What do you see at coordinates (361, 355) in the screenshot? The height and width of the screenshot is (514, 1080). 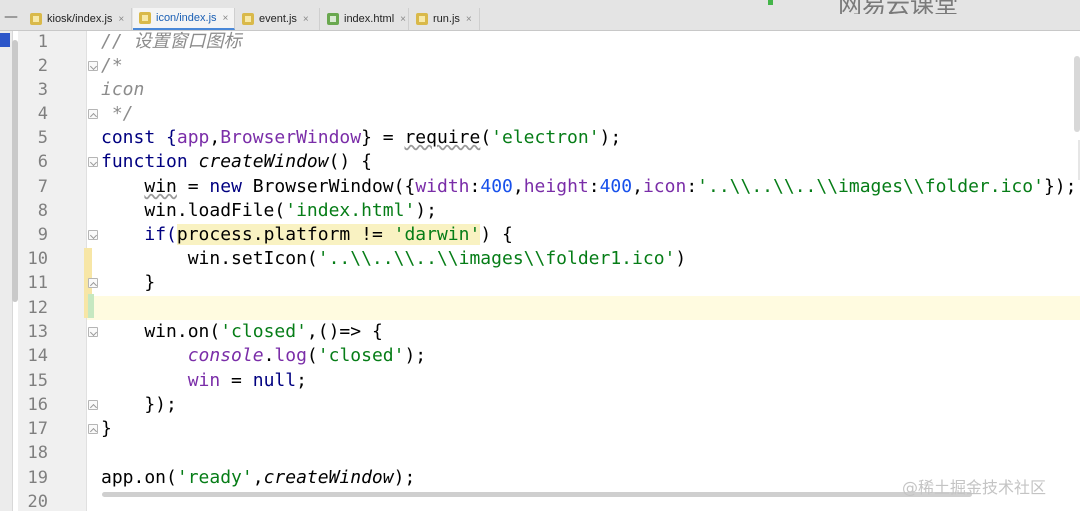 I see `code-token: 'closed'` at bounding box center [361, 355].